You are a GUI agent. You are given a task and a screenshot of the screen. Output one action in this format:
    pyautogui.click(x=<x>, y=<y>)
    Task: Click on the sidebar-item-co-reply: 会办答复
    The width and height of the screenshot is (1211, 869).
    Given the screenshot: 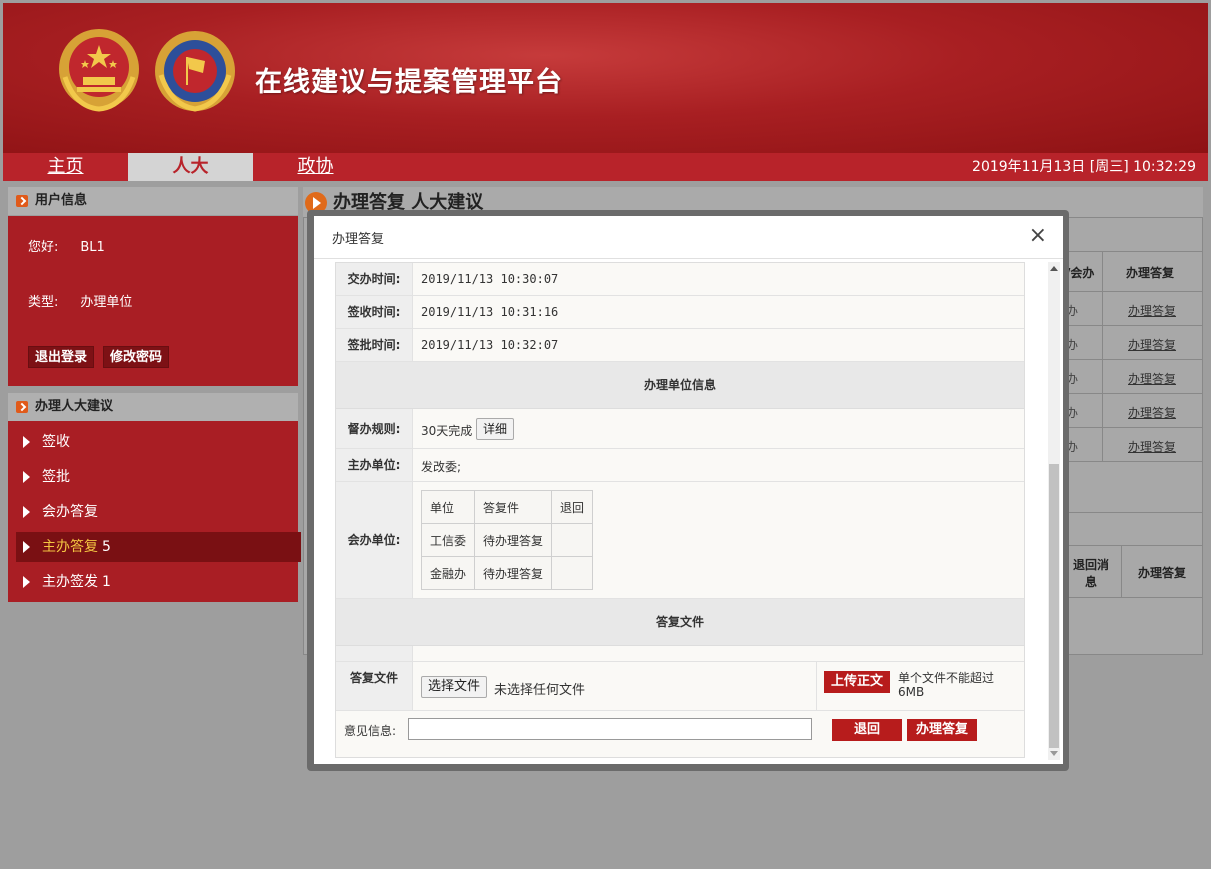 What is the action you would take?
    pyautogui.click(x=153, y=512)
    